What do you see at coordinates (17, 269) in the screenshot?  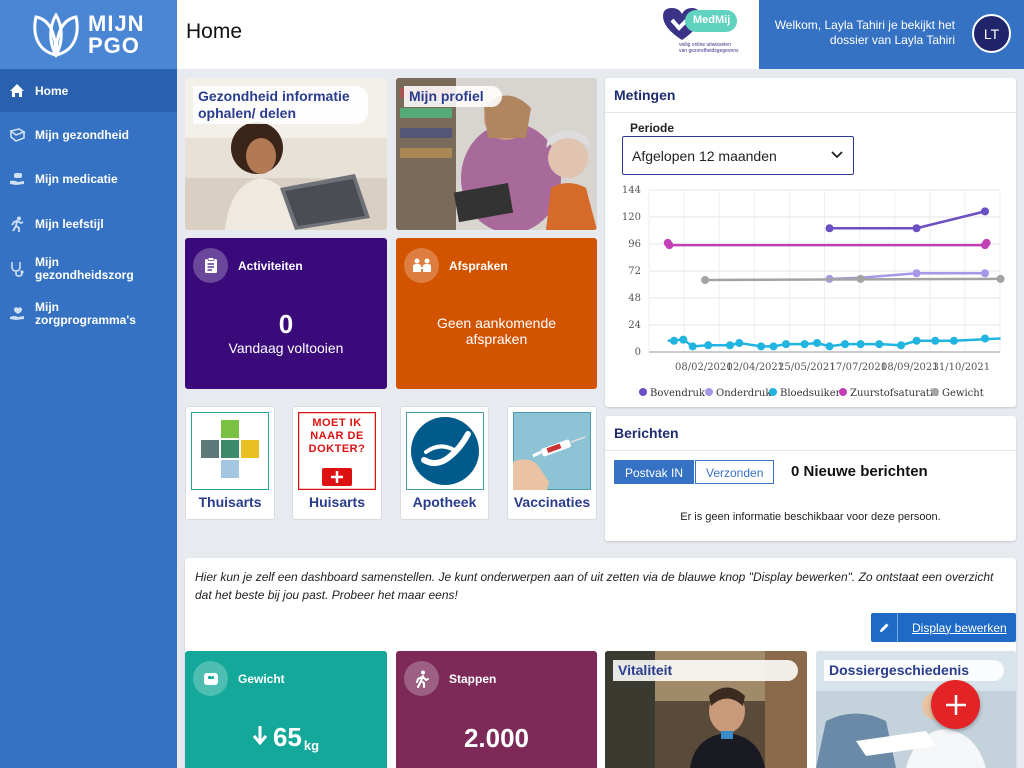 I see `stethoscope-icon` at bounding box center [17, 269].